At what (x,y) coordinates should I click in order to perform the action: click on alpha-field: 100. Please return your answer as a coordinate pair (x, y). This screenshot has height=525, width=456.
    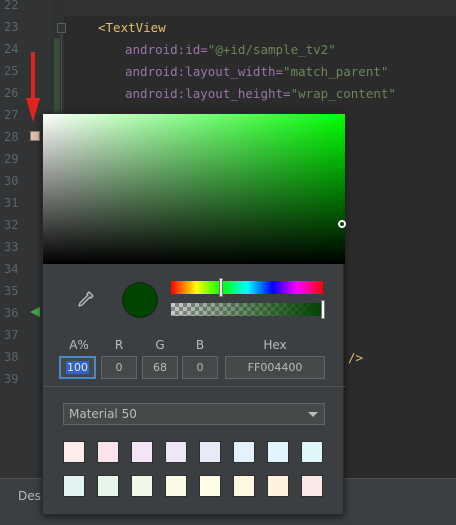
    Looking at the image, I should click on (77, 367).